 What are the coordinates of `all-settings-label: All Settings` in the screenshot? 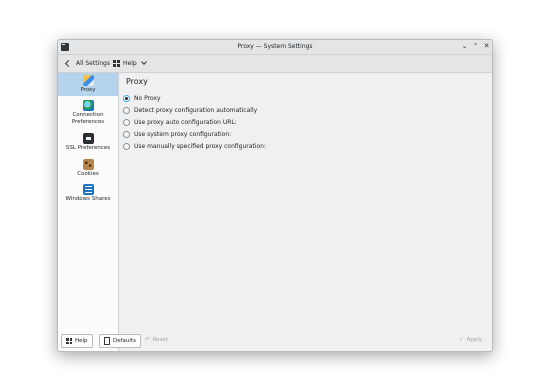 It's located at (93, 63).